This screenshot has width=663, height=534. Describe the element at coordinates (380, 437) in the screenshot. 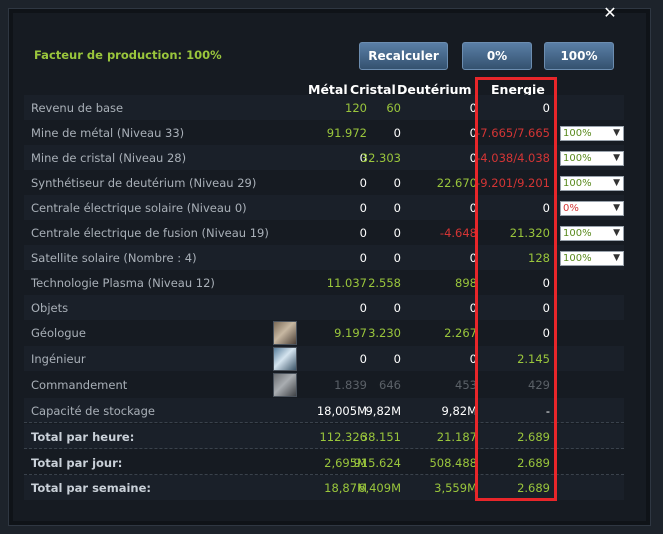

I see `crystal-value: 38.151` at that location.